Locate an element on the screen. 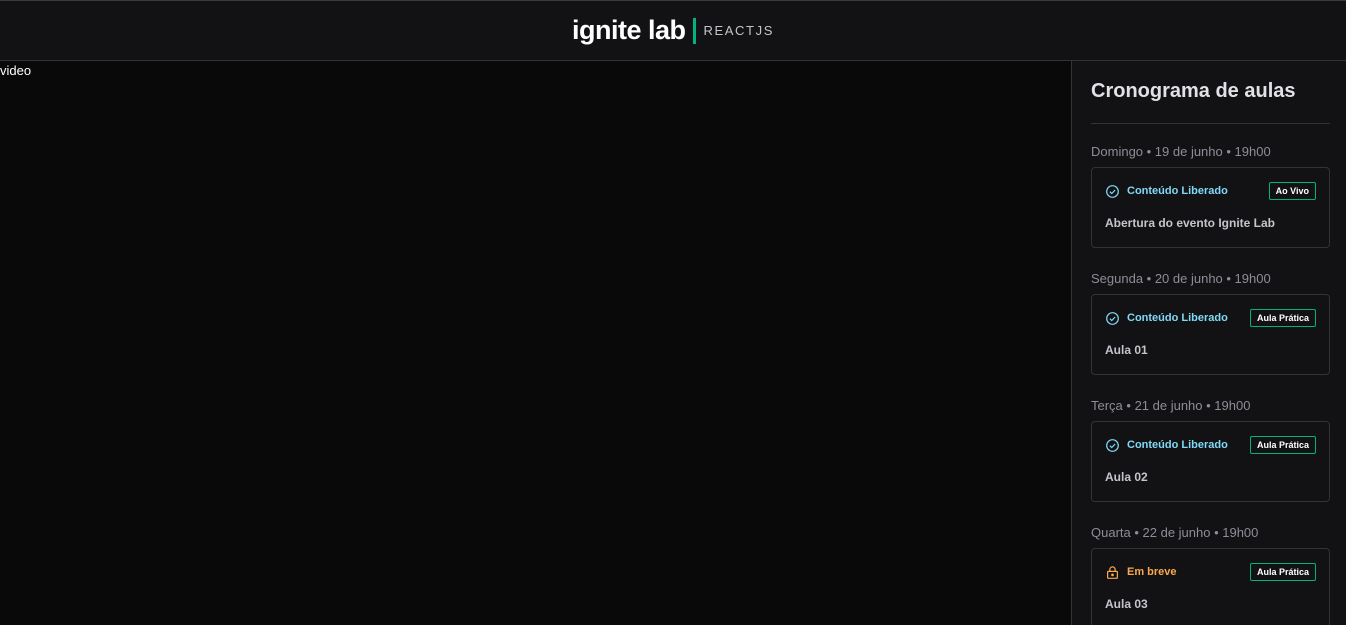 This screenshot has width=1346, height=625. lesson-status-label: Em breve is located at coordinates (1152, 572).